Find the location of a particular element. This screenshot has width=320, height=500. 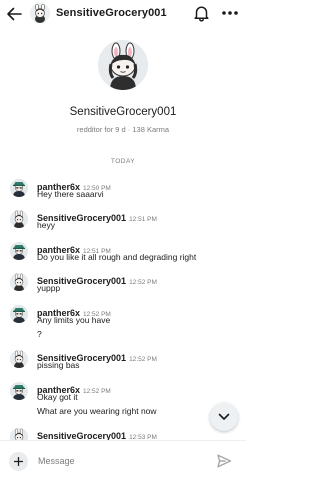

bell-icon is located at coordinates (201, 13).